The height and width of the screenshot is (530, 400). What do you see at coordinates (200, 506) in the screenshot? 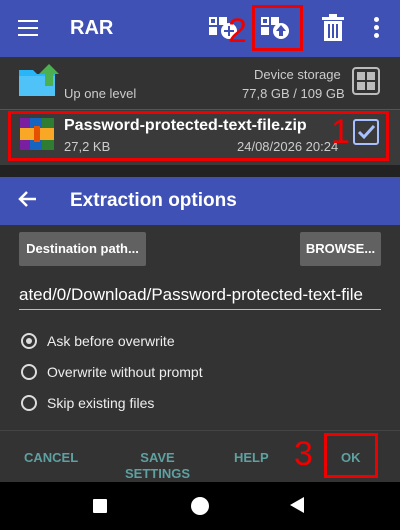
I see `home-icon` at bounding box center [200, 506].